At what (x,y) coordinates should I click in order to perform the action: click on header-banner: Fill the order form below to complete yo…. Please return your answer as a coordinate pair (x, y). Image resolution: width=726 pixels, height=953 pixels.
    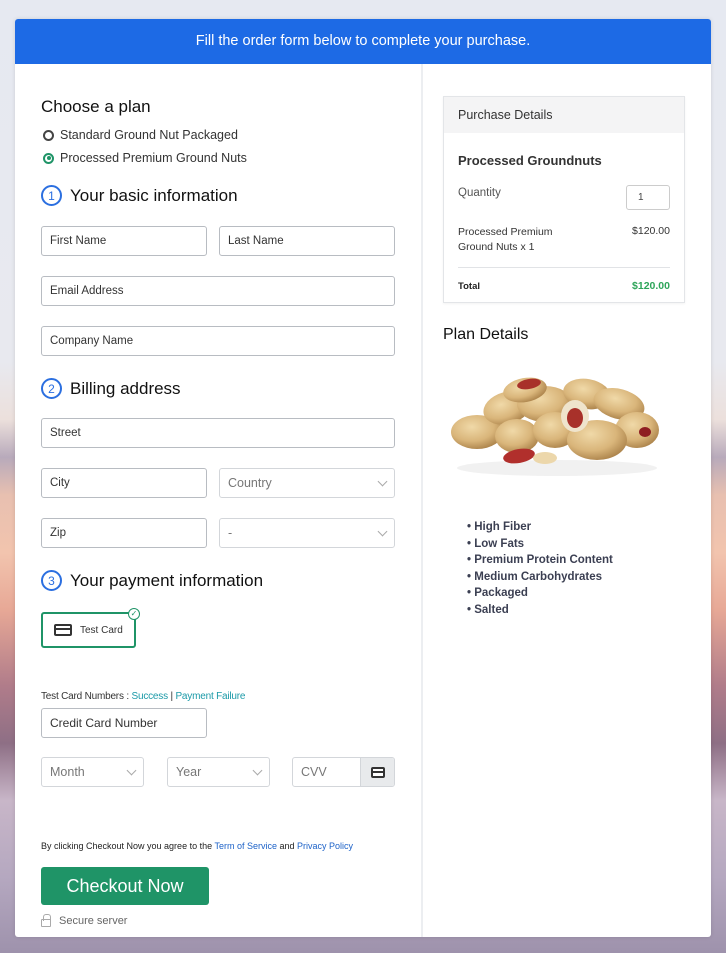
    Looking at the image, I should click on (363, 41).